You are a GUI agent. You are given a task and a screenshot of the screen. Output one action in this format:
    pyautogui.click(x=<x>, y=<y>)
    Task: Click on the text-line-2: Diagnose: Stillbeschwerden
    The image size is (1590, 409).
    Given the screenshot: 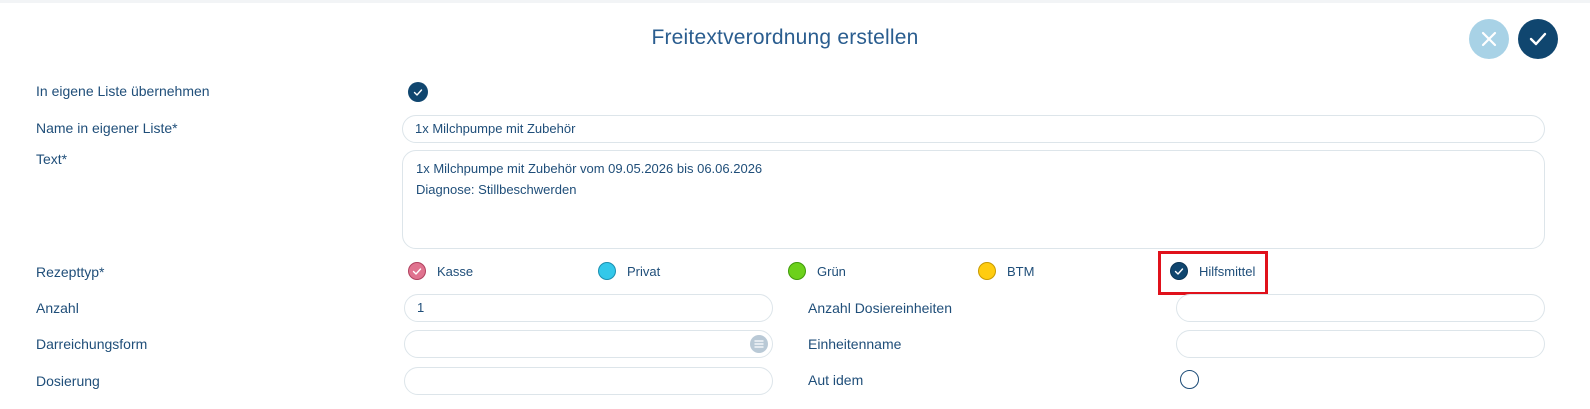 What is the action you would take?
    pyautogui.click(x=496, y=189)
    